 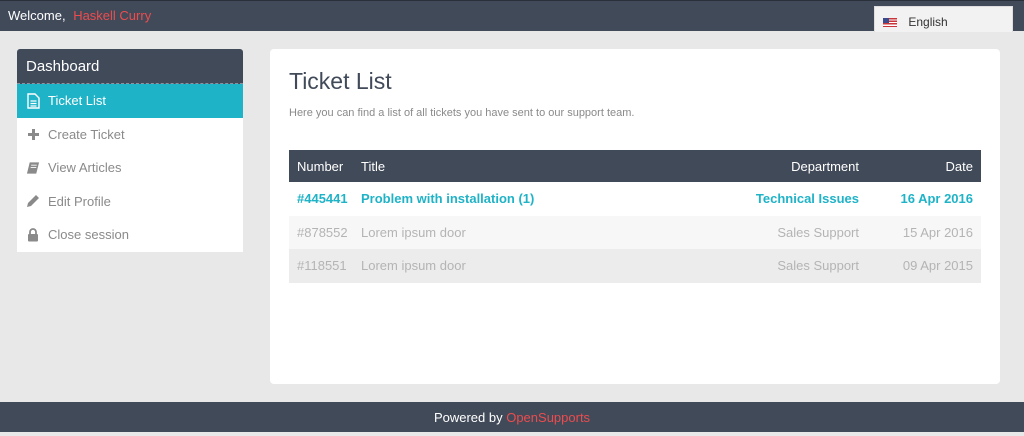 What do you see at coordinates (825, 166) in the screenshot?
I see `column-header-department: Department` at bounding box center [825, 166].